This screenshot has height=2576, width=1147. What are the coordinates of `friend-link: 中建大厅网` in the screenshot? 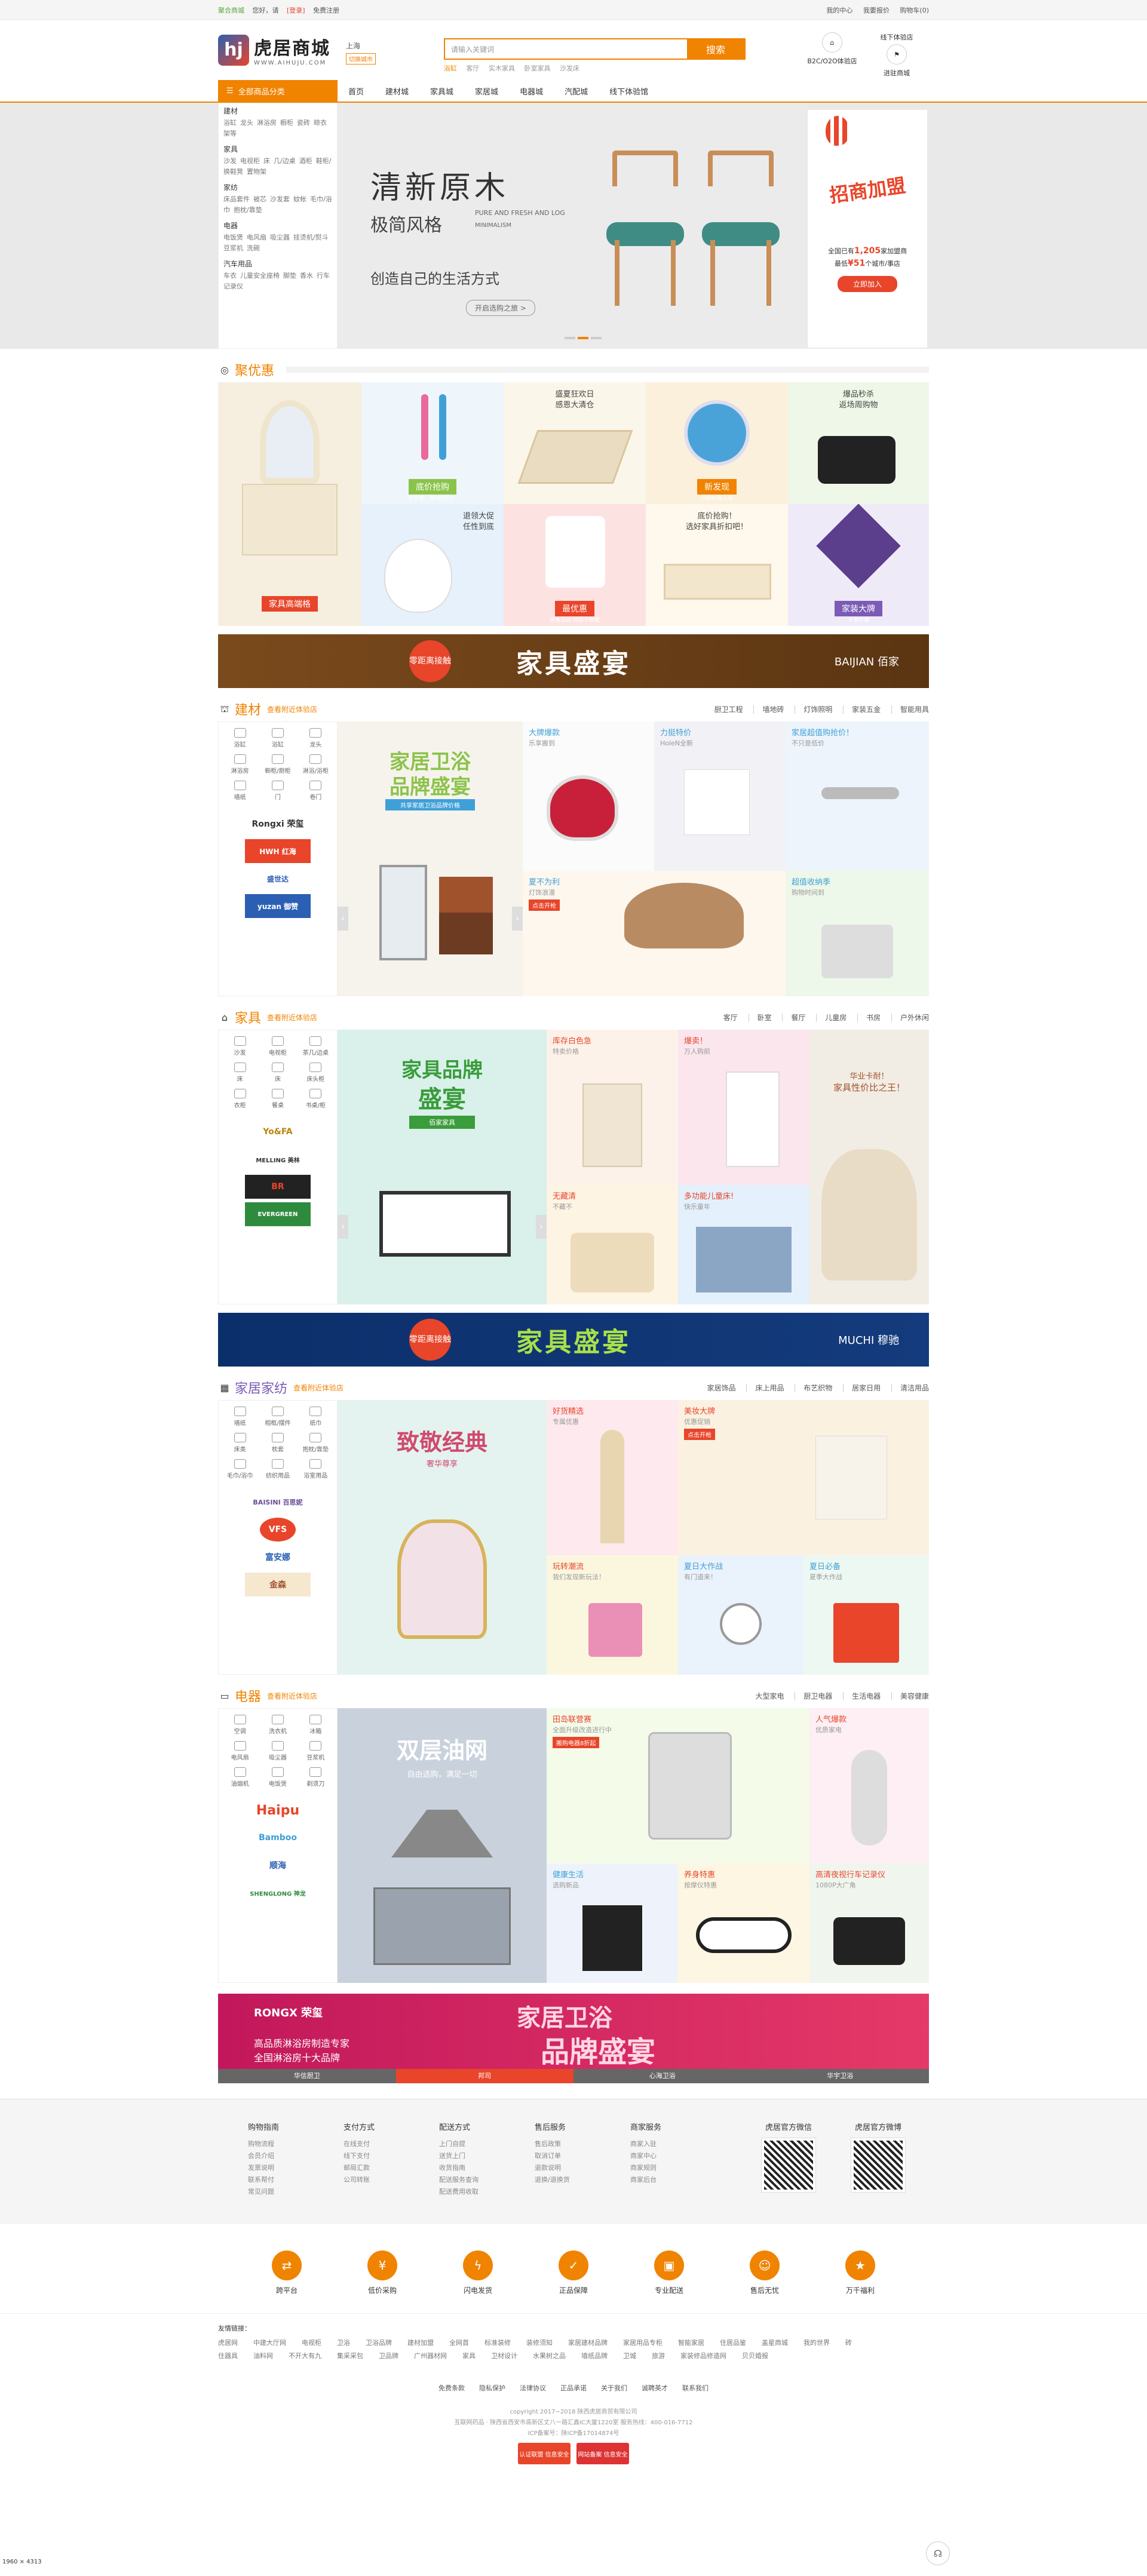 It's located at (269, 2343).